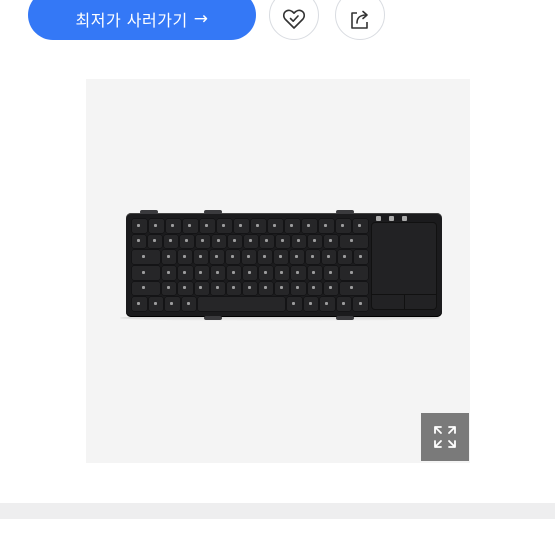 The height and width of the screenshot is (555, 555). I want to click on heart-check-icon, so click(294, 19).